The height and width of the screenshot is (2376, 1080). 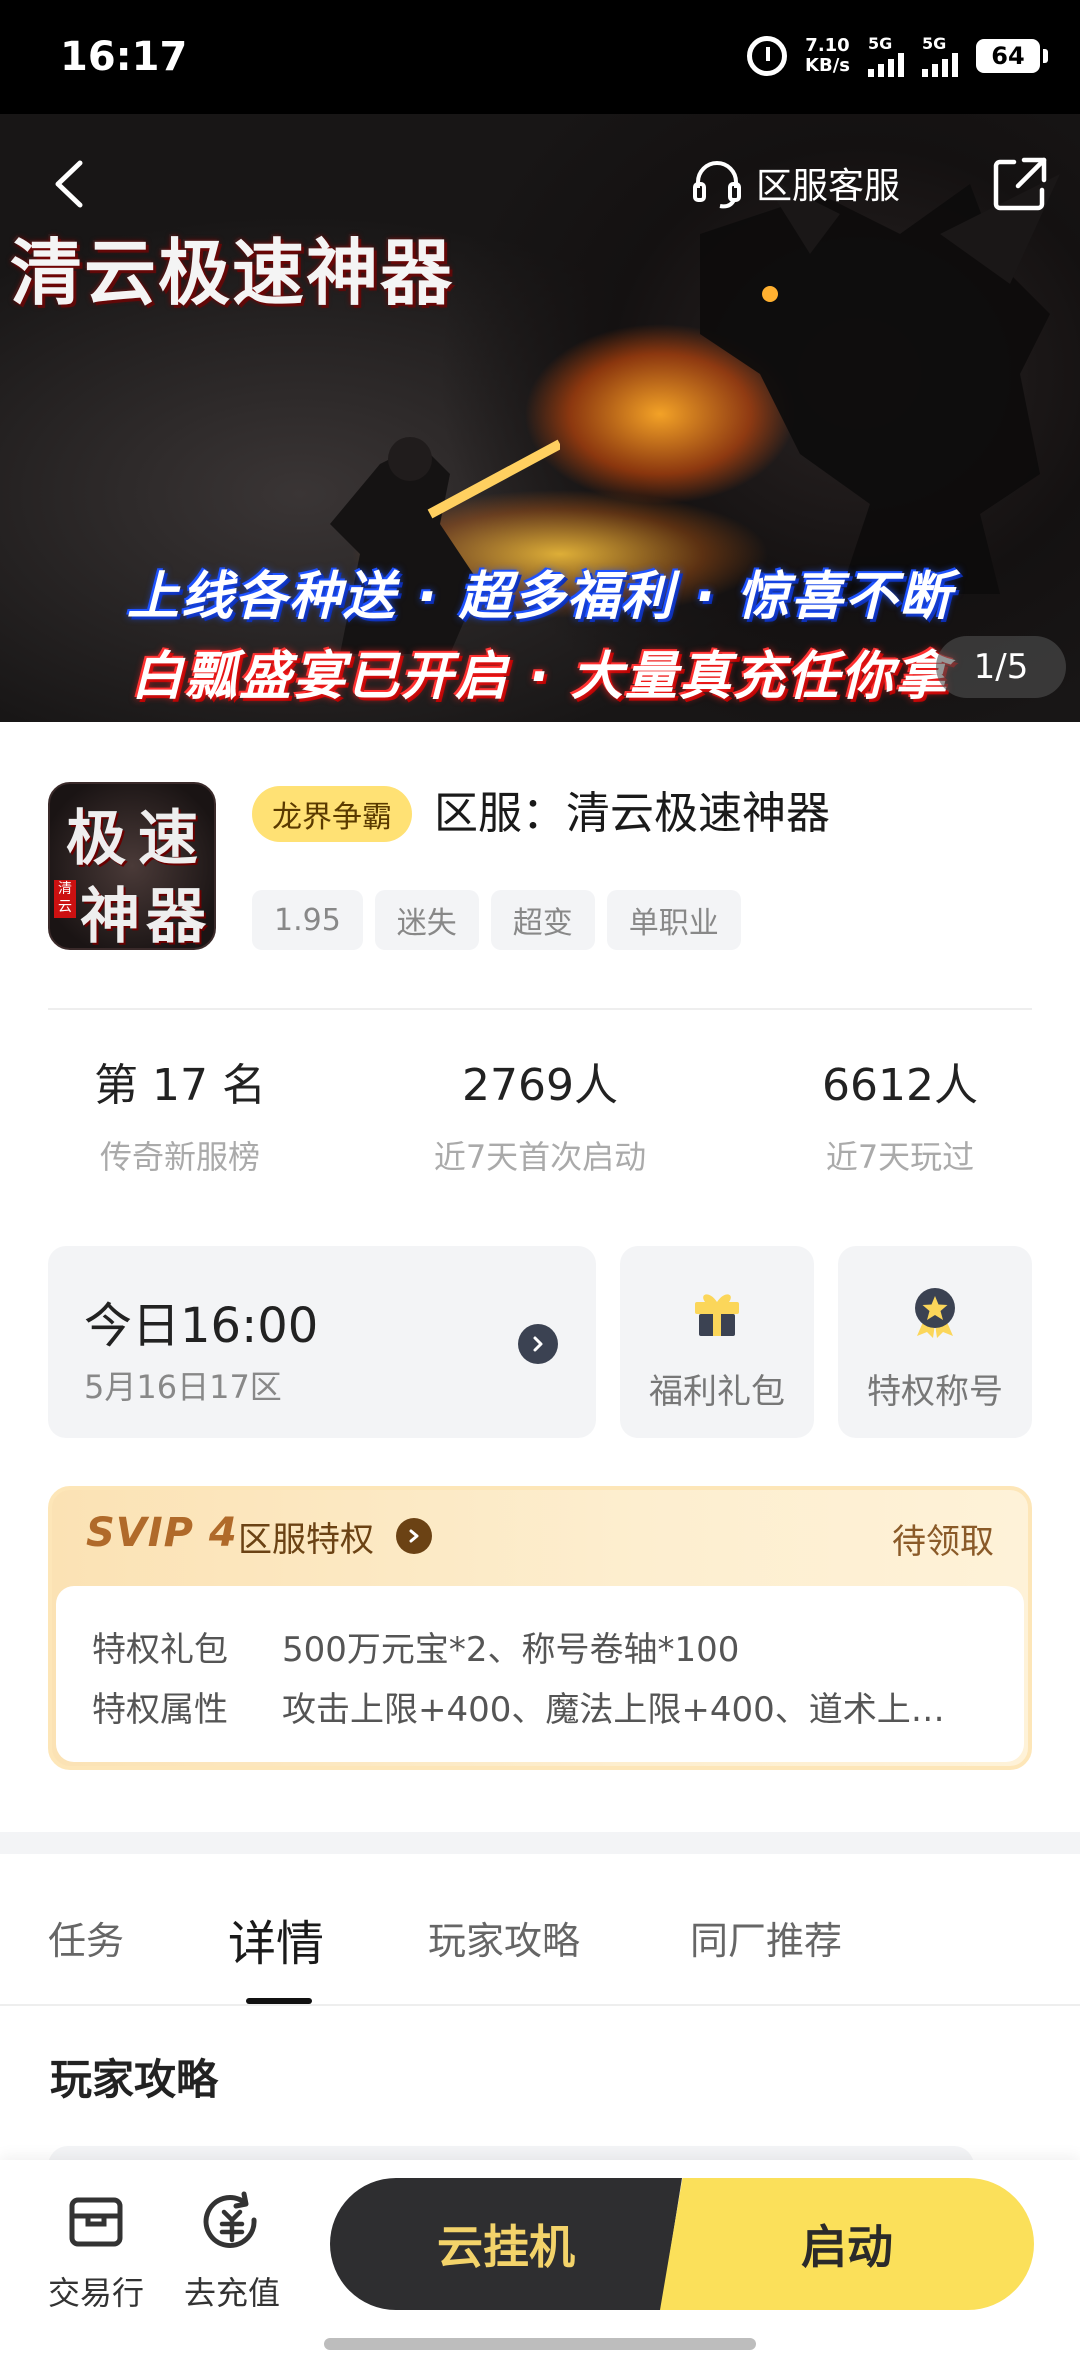 I want to click on server-open-time: 今日16:00, so click(x=201, y=1326).